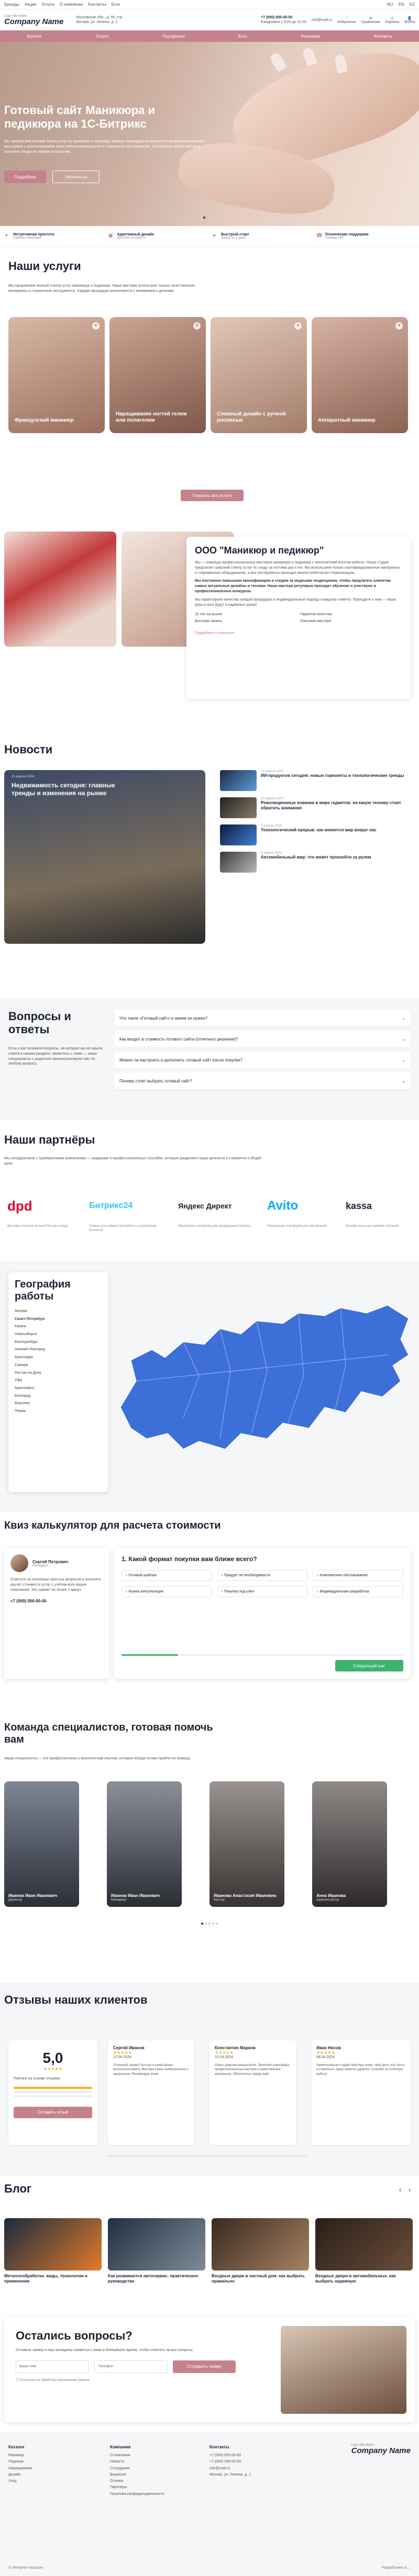  What do you see at coordinates (137, 2456) in the screenshot?
I see `footer-link: О компании` at bounding box center [137, 2456].